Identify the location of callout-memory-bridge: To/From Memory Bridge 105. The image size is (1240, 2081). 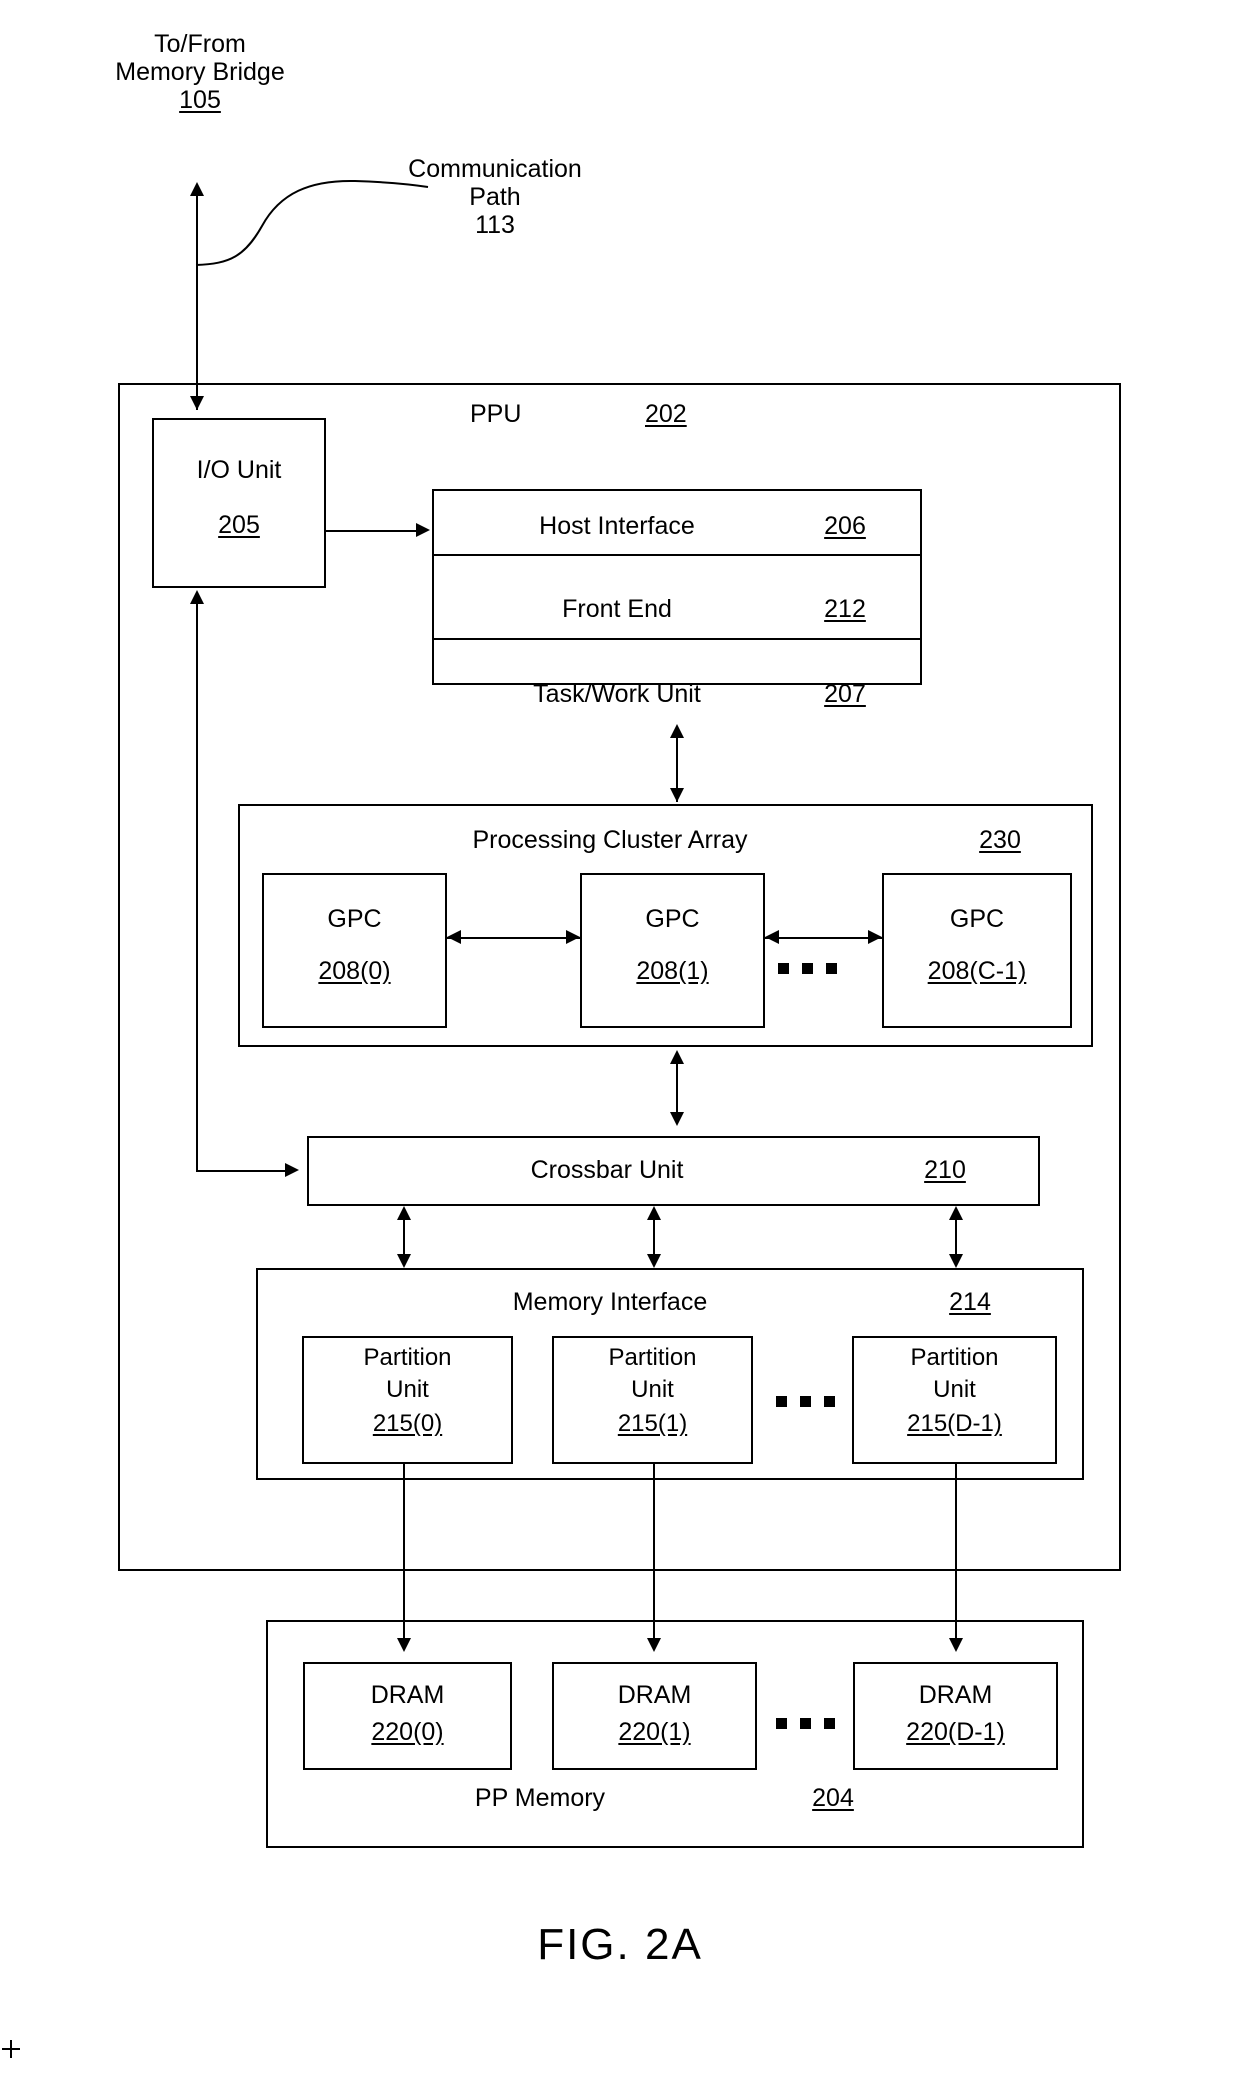
(200, 72).